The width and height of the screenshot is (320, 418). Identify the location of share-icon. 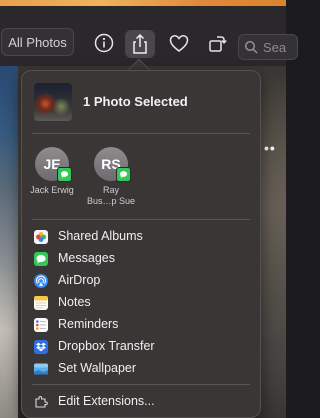
(140, 43).